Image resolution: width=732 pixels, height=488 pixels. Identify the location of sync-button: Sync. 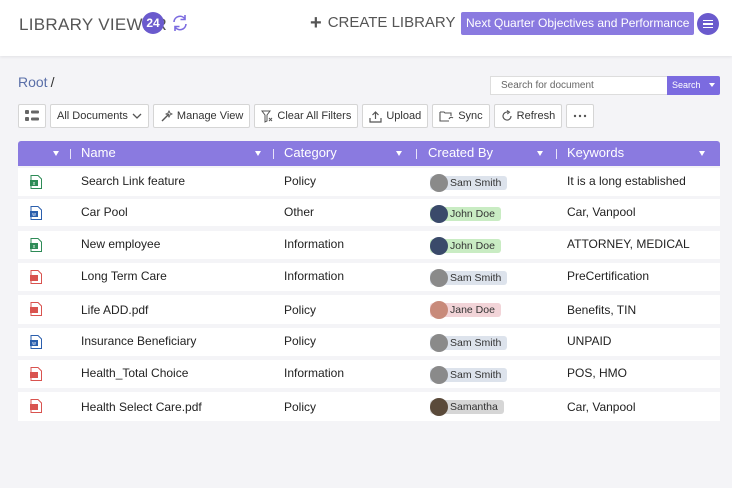
(461, 116).